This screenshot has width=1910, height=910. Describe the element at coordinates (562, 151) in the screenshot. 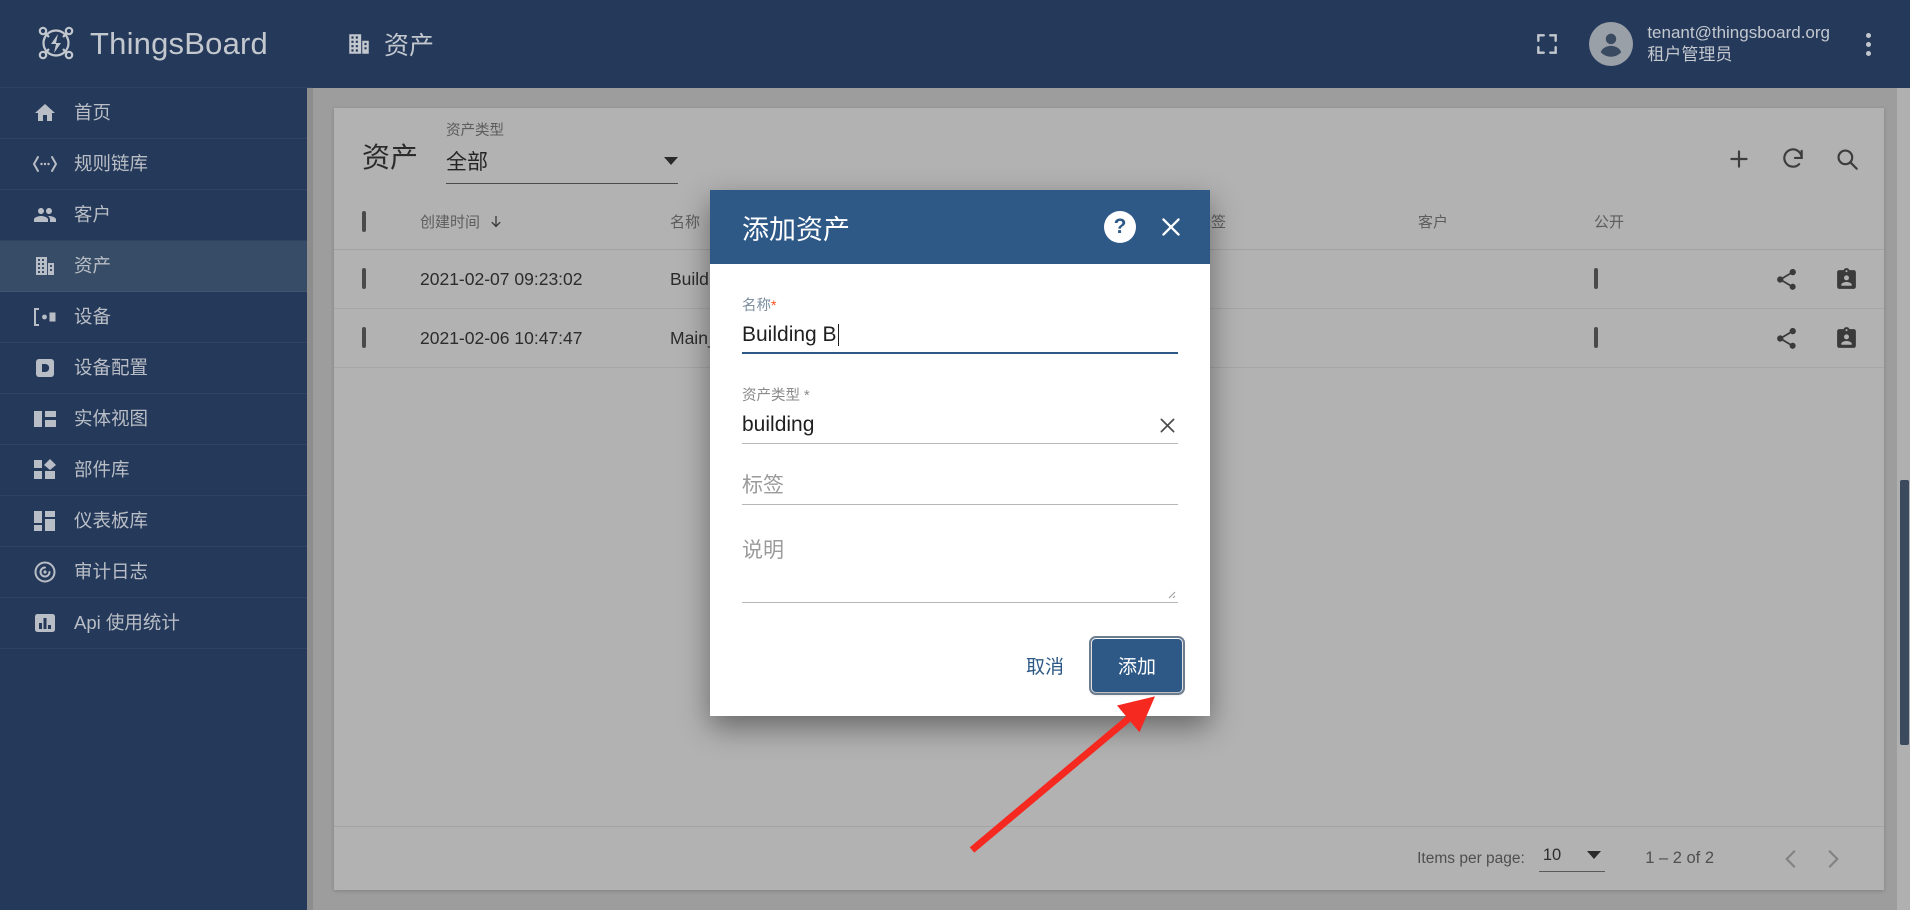

I see `asset-type-filter: 资产类型 全部` at that location.